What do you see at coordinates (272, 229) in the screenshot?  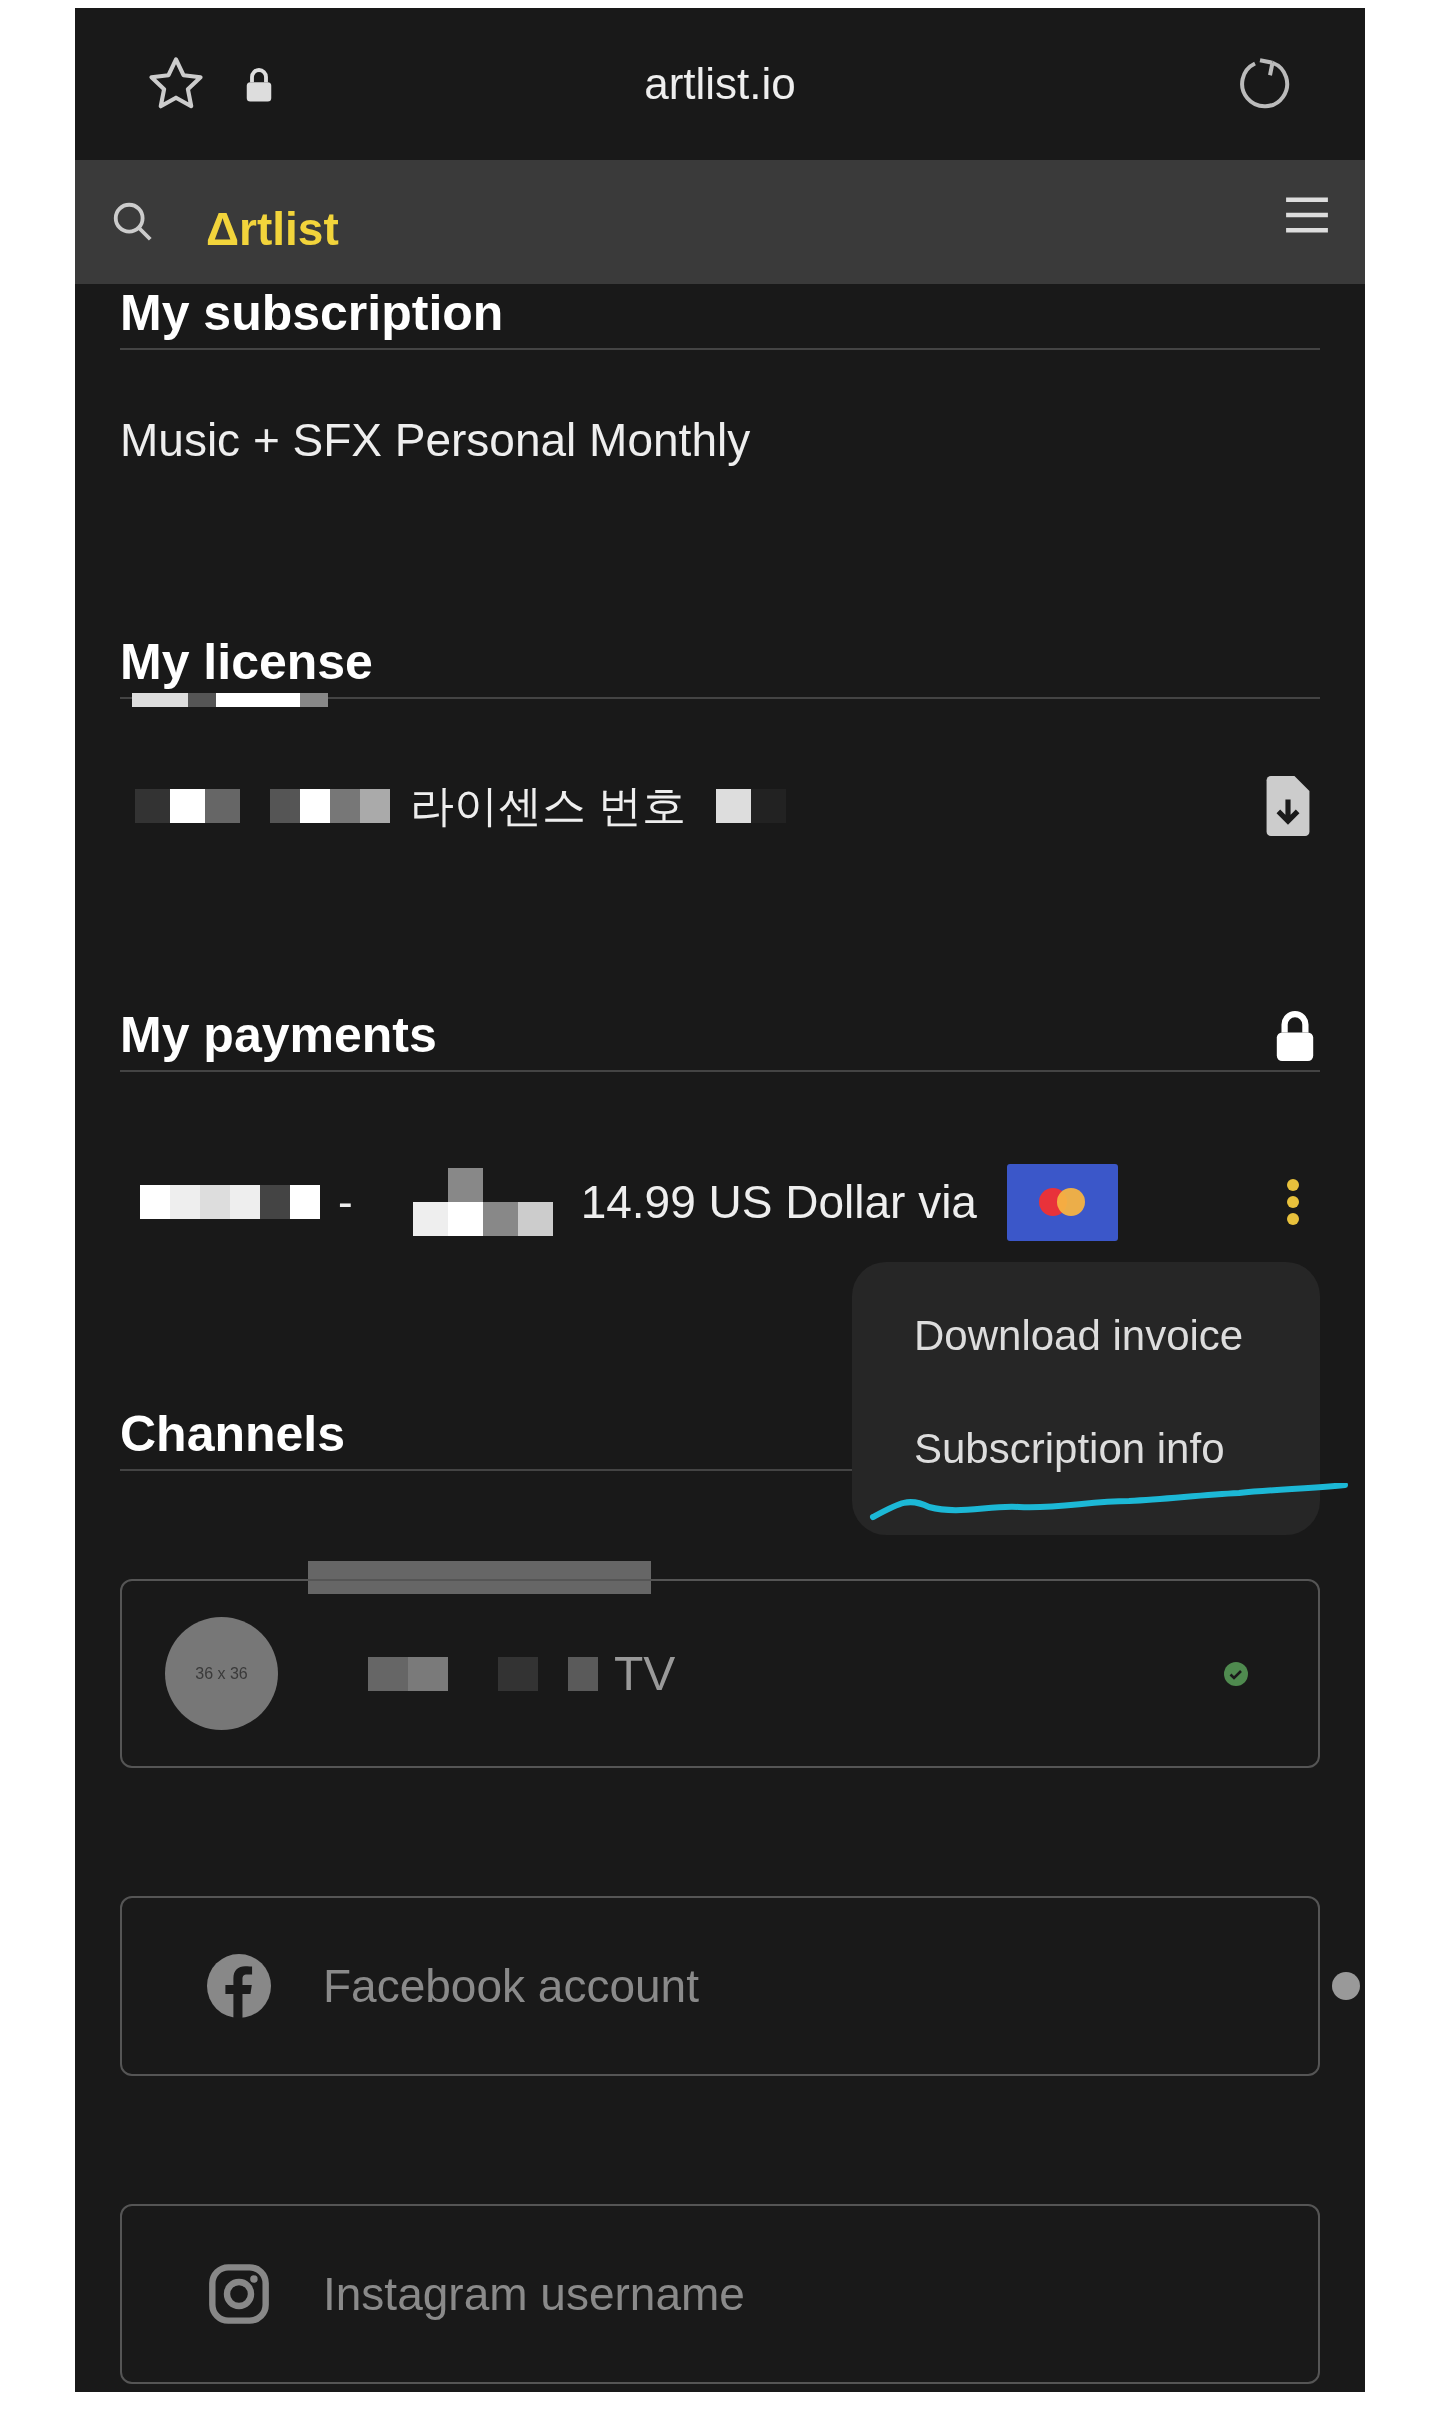 I see `logo: Δrtlist` at bounding box center [272, 229].